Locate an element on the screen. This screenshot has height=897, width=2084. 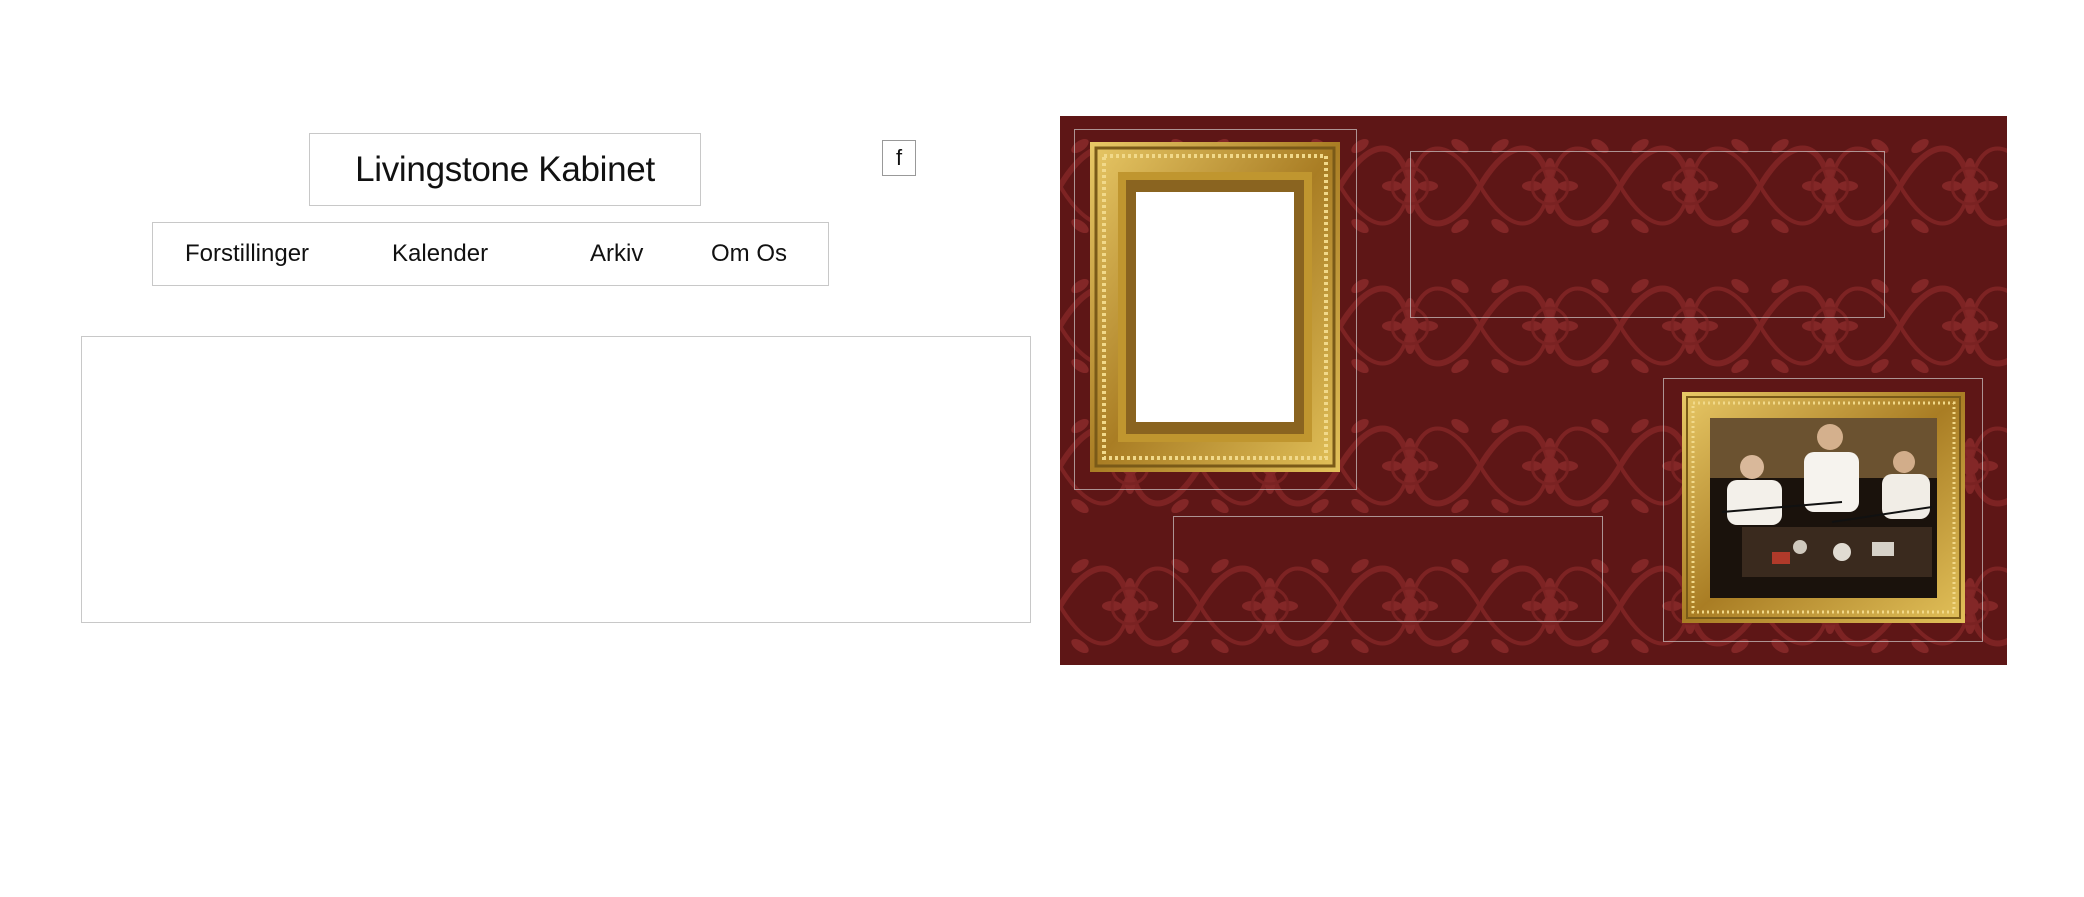
photo-gold-frame is located at coordinates (1823, 507).